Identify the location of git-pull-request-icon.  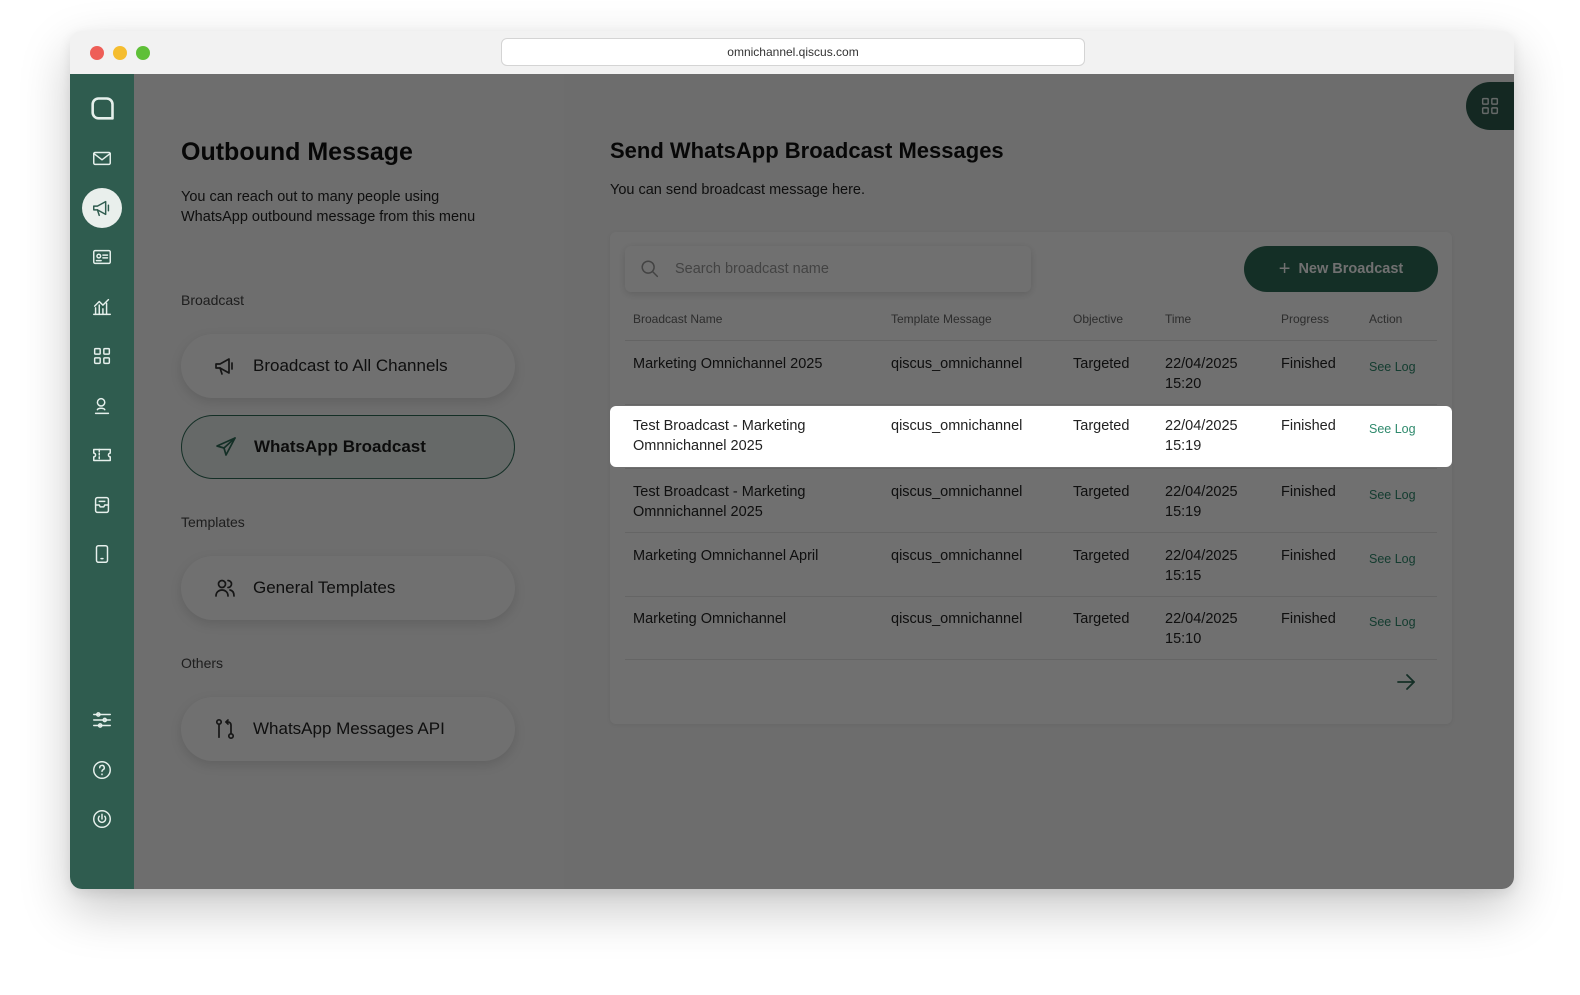
(225, 729).